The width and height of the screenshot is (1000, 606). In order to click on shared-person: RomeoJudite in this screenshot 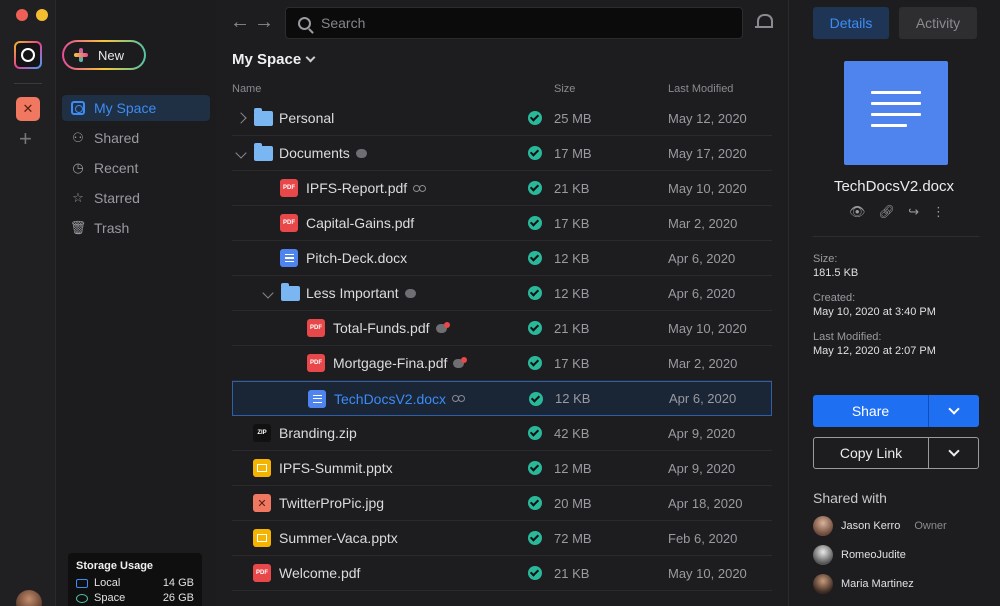, I will do `click(859, 555)`.